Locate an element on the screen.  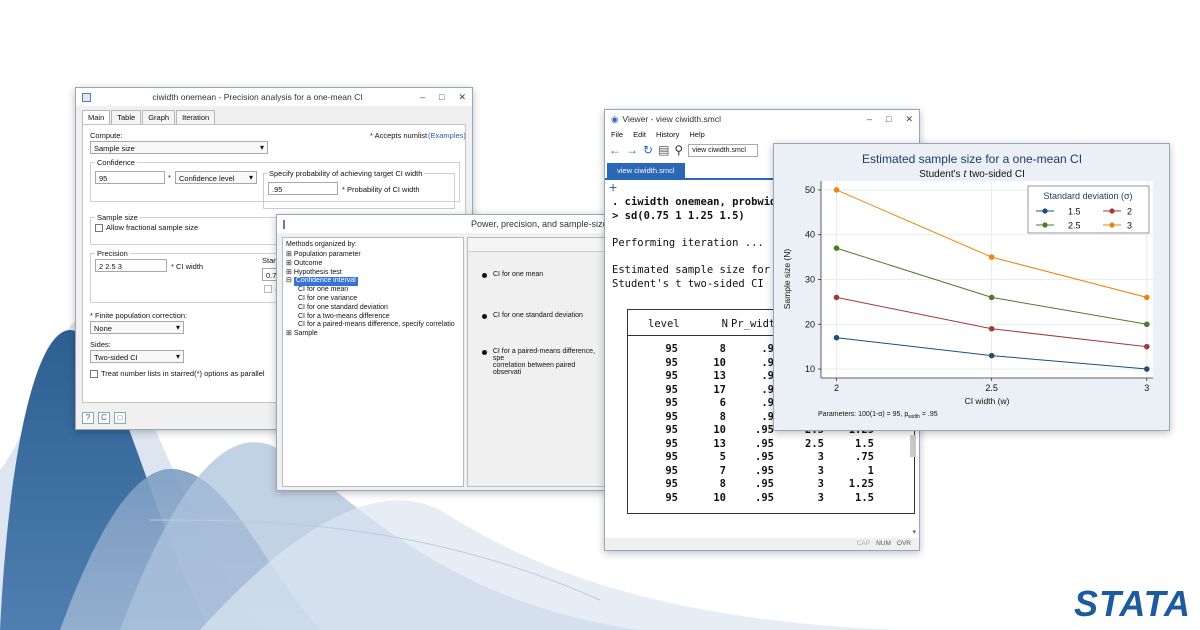
tree-node: CI for a two-means difference is located at coordinates (373, 317).